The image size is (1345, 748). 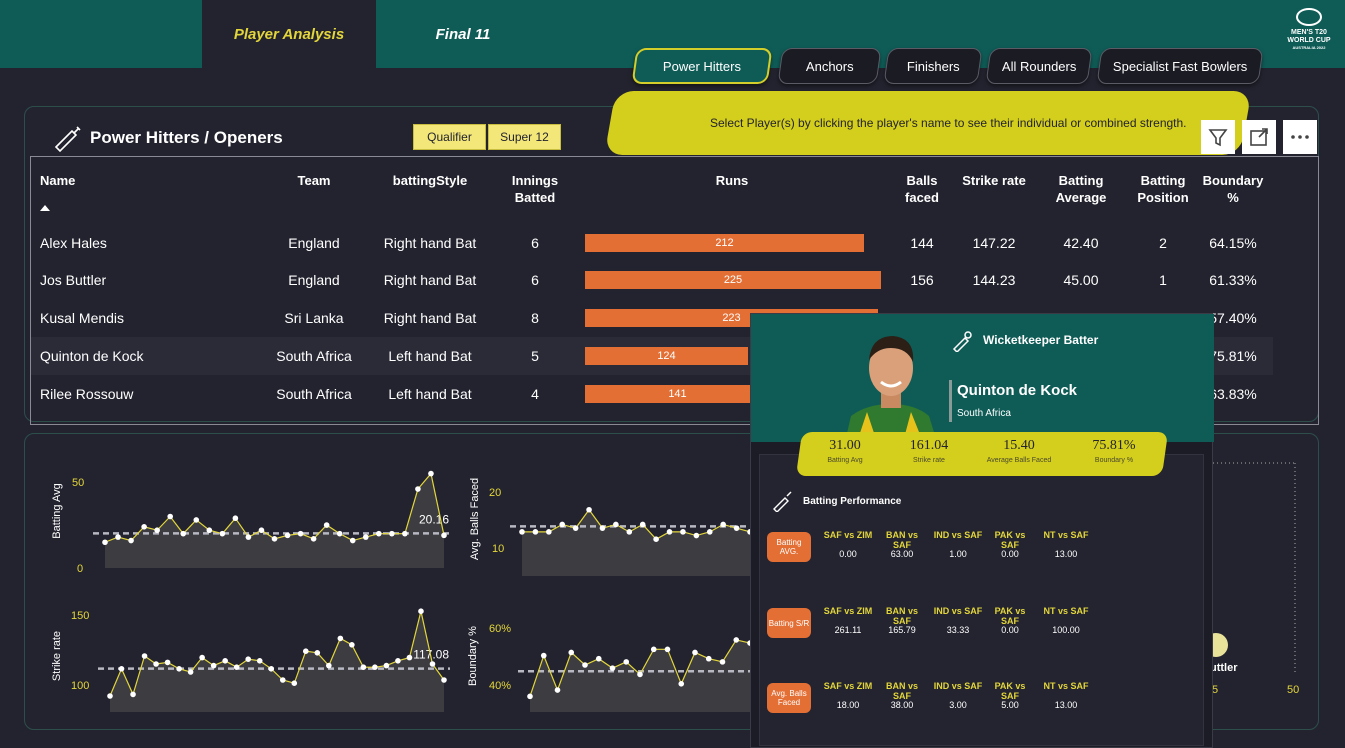 I want to click on performance-value: 38.00, so click(x=902, y=705).